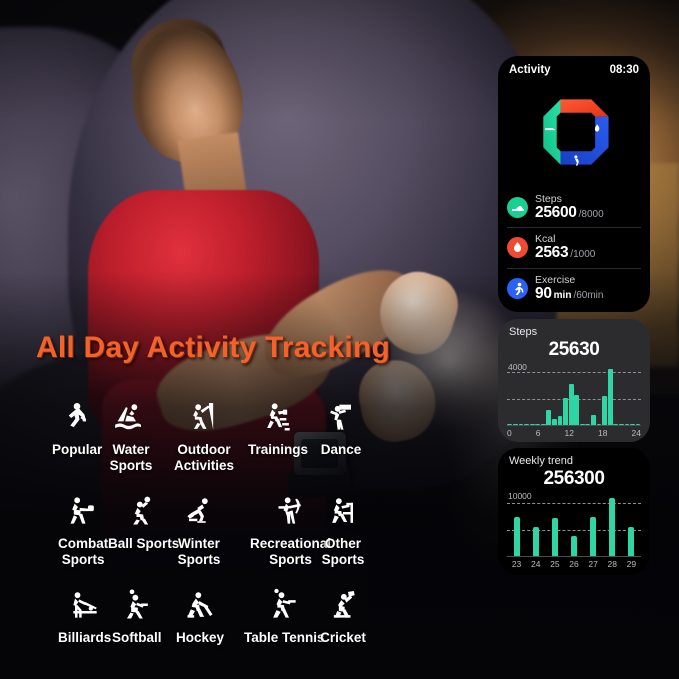 This screenshot has width=679, height=679. I want to click on sport-mode-popular: Popular, so click(77, 426).